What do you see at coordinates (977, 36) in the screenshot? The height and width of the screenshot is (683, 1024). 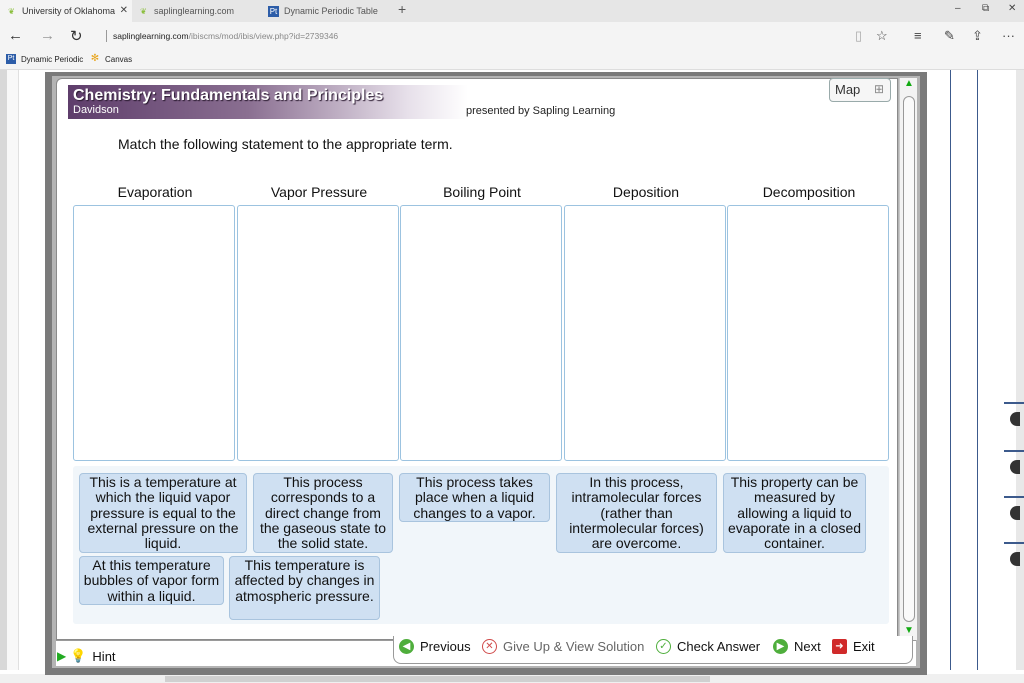 I see `share-icon: ⇪` at bounding box center [977, 36].